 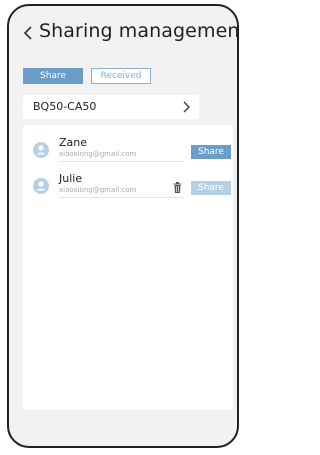 What do you see at coordinates (73, 142) in the screenshot?
I see `user-name: Zane` at bounding box center [73, 142].